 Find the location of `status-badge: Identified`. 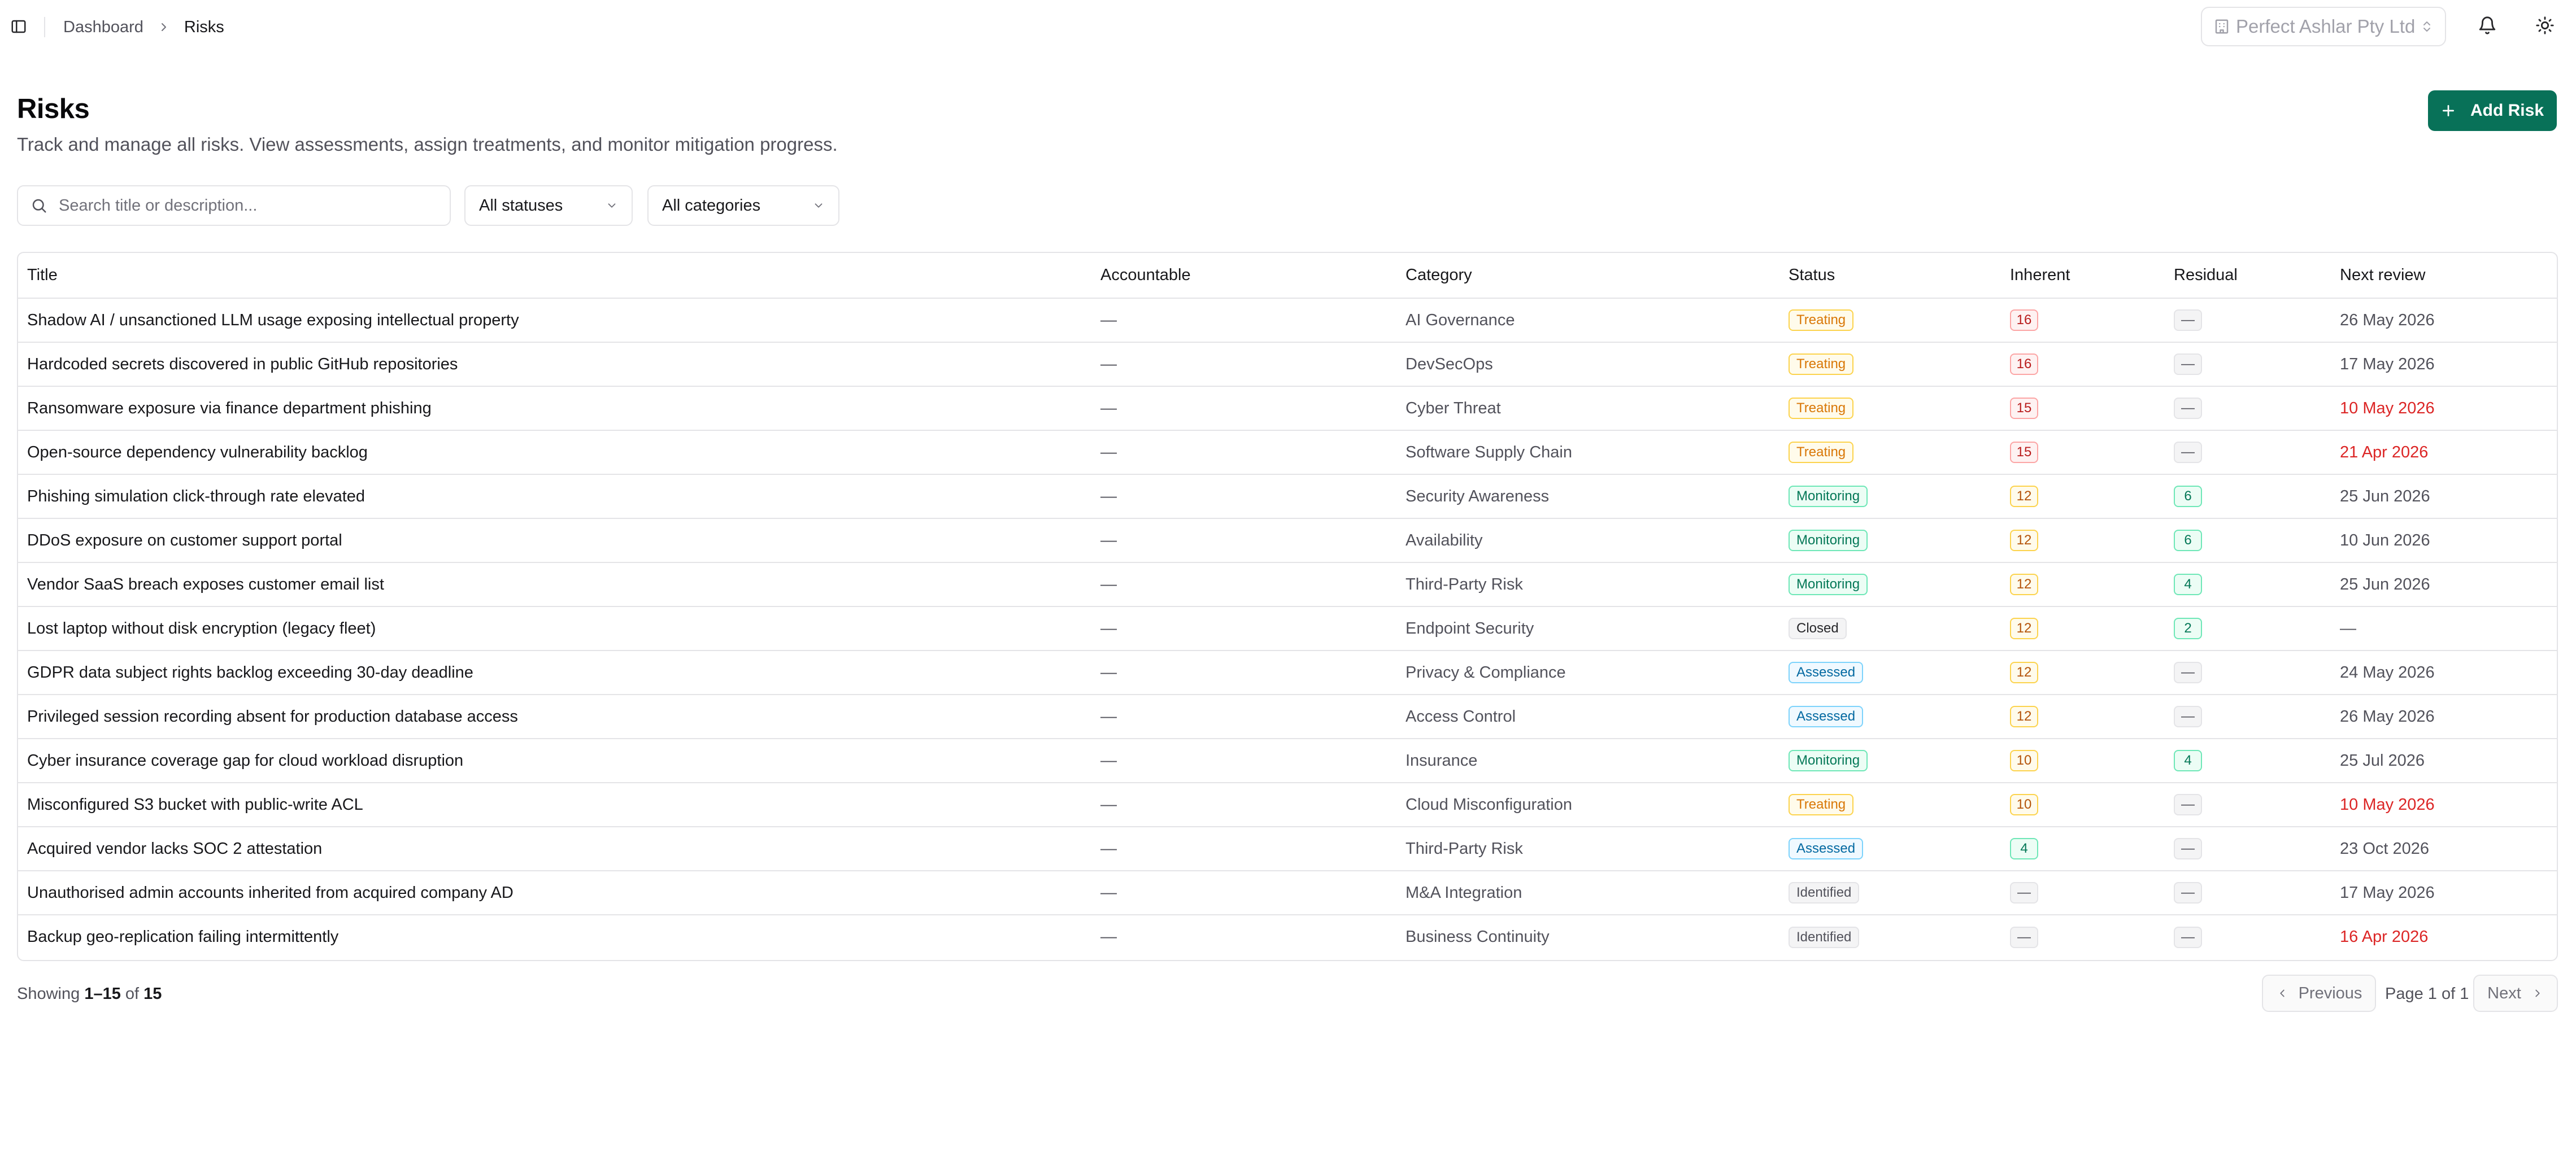

status-badge: Identified is located at coordinates (1824, 937).